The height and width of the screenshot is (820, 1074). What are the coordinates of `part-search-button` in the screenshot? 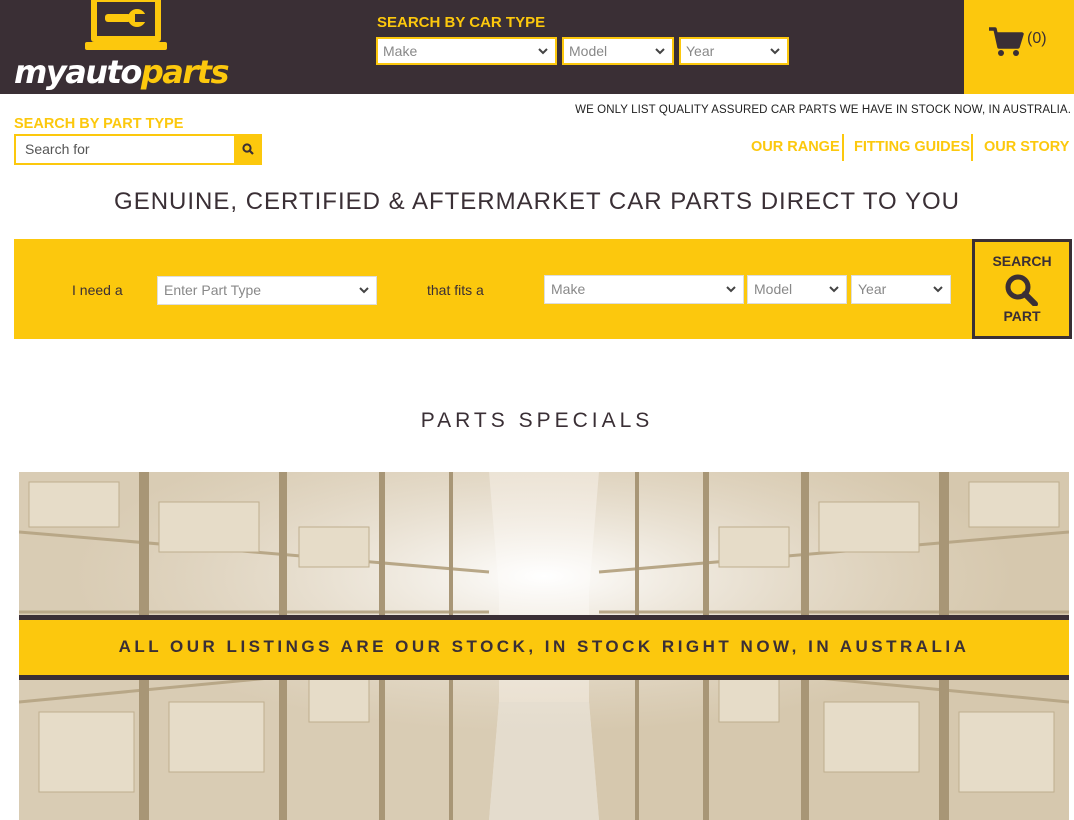 It's located at (248, 149).